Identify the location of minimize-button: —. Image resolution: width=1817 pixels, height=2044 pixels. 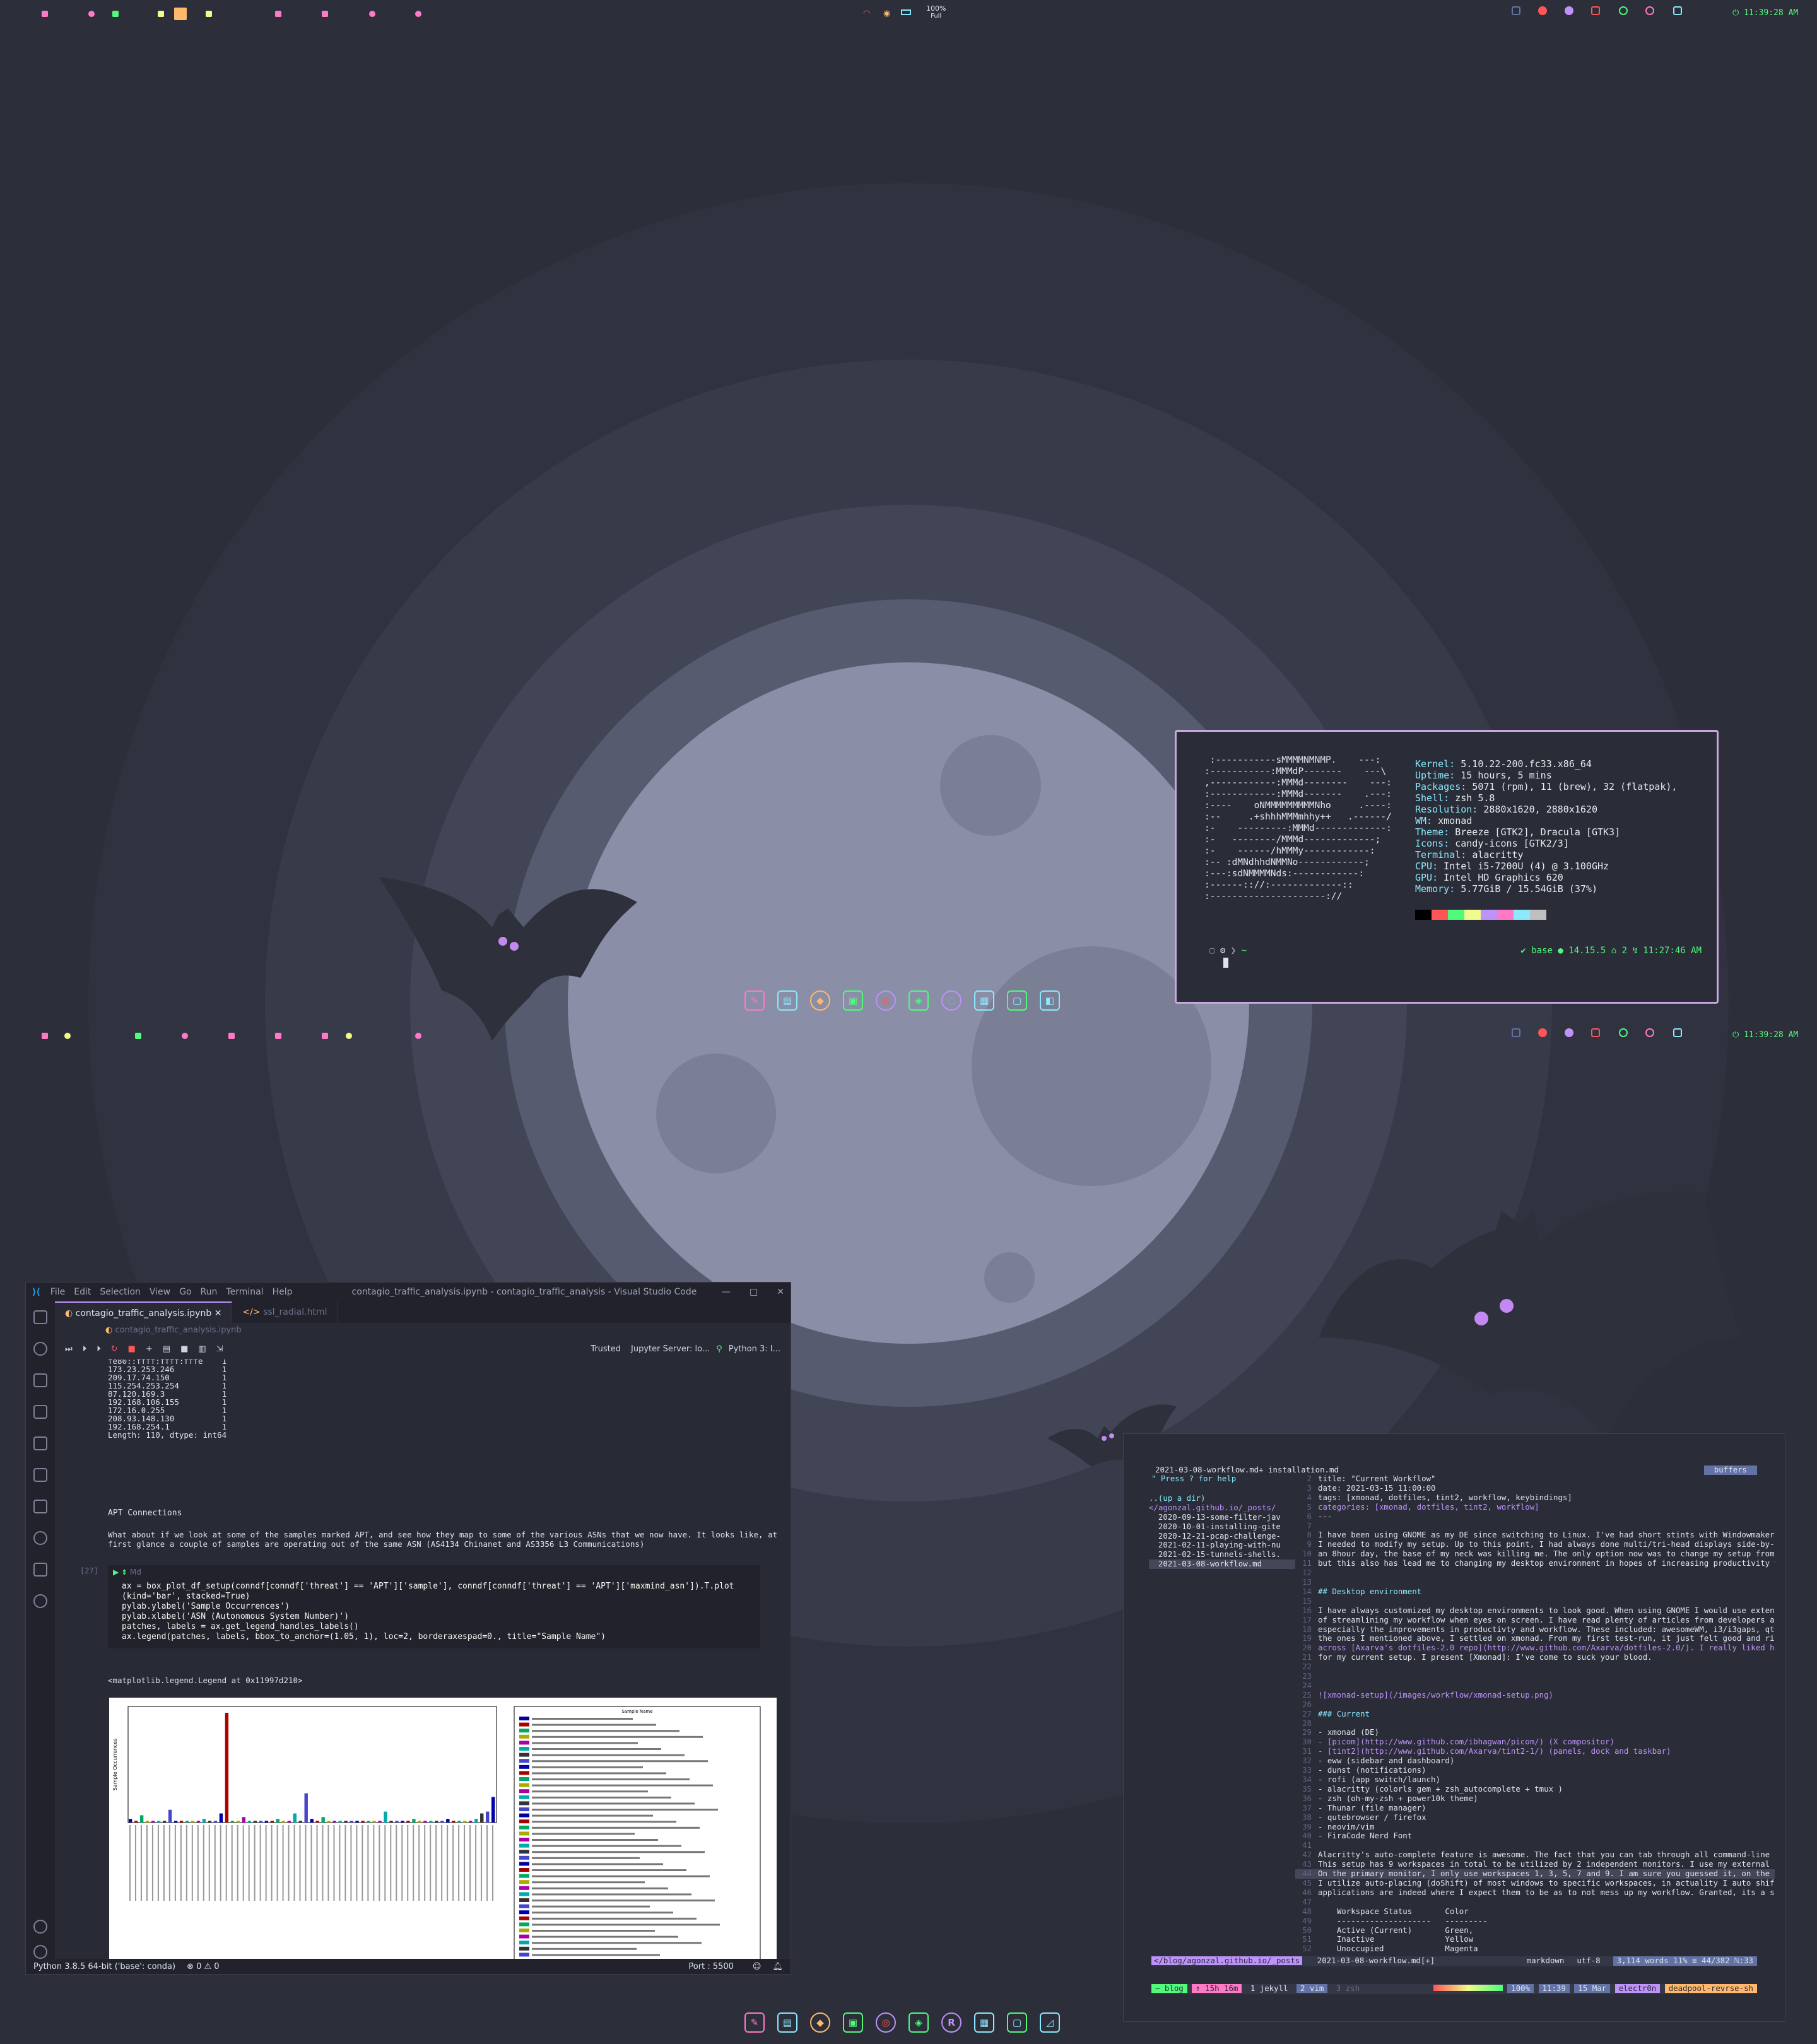
(726, 1292).